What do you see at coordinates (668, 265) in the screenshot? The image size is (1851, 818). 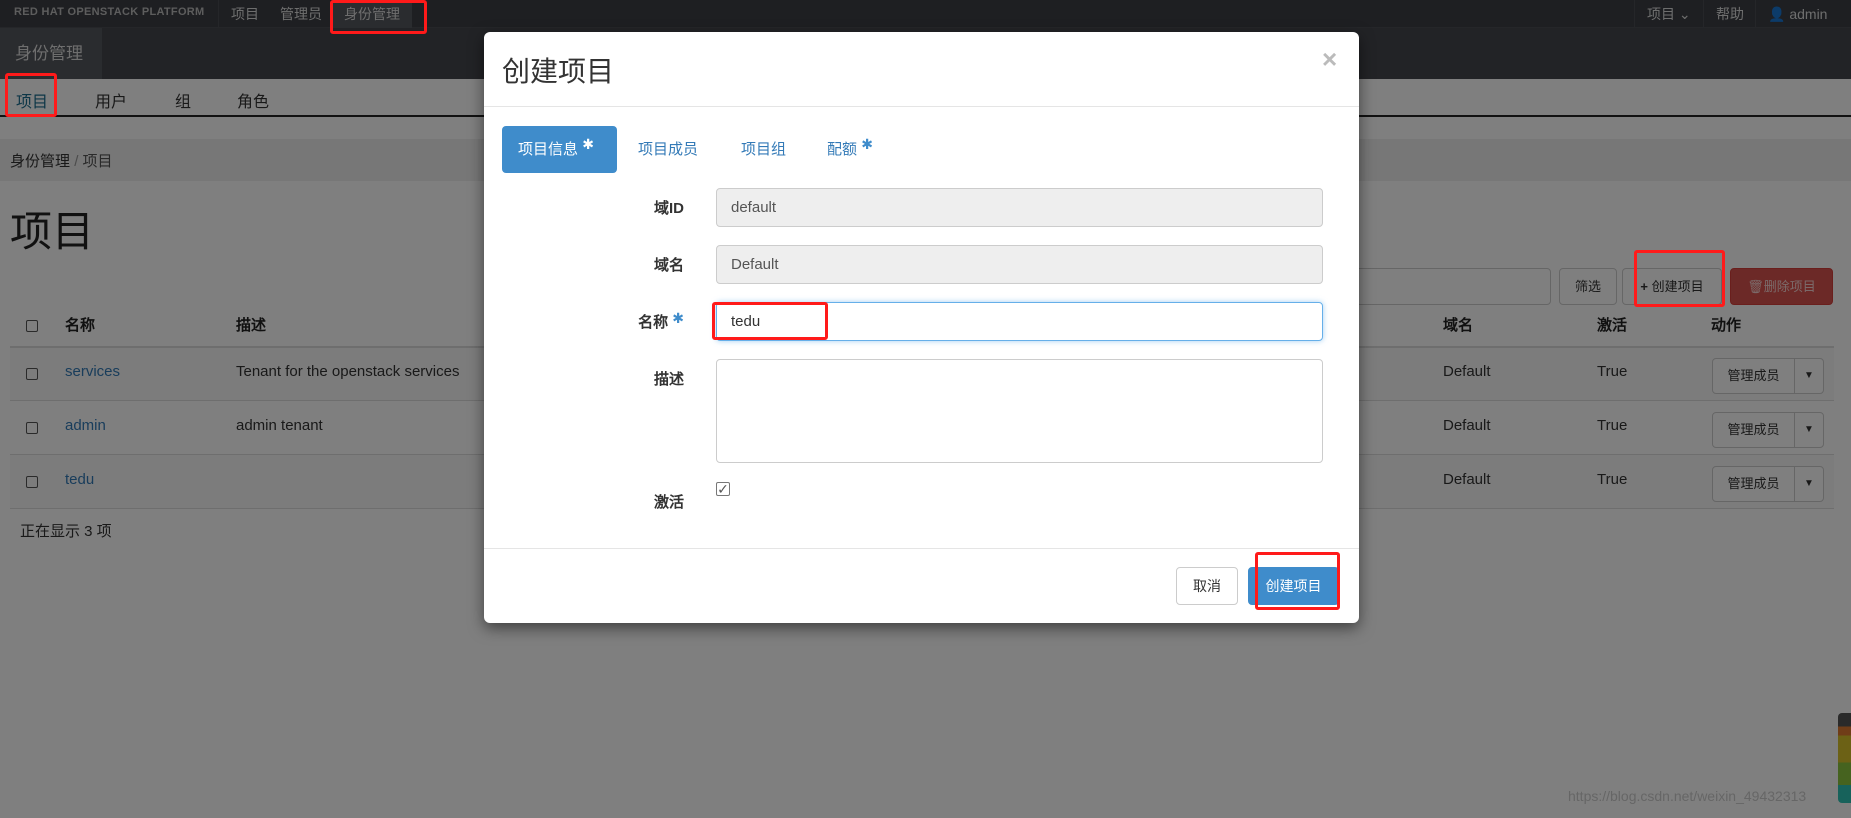 I see `domain-name-label: 域名` at bounding box center [668, 265].